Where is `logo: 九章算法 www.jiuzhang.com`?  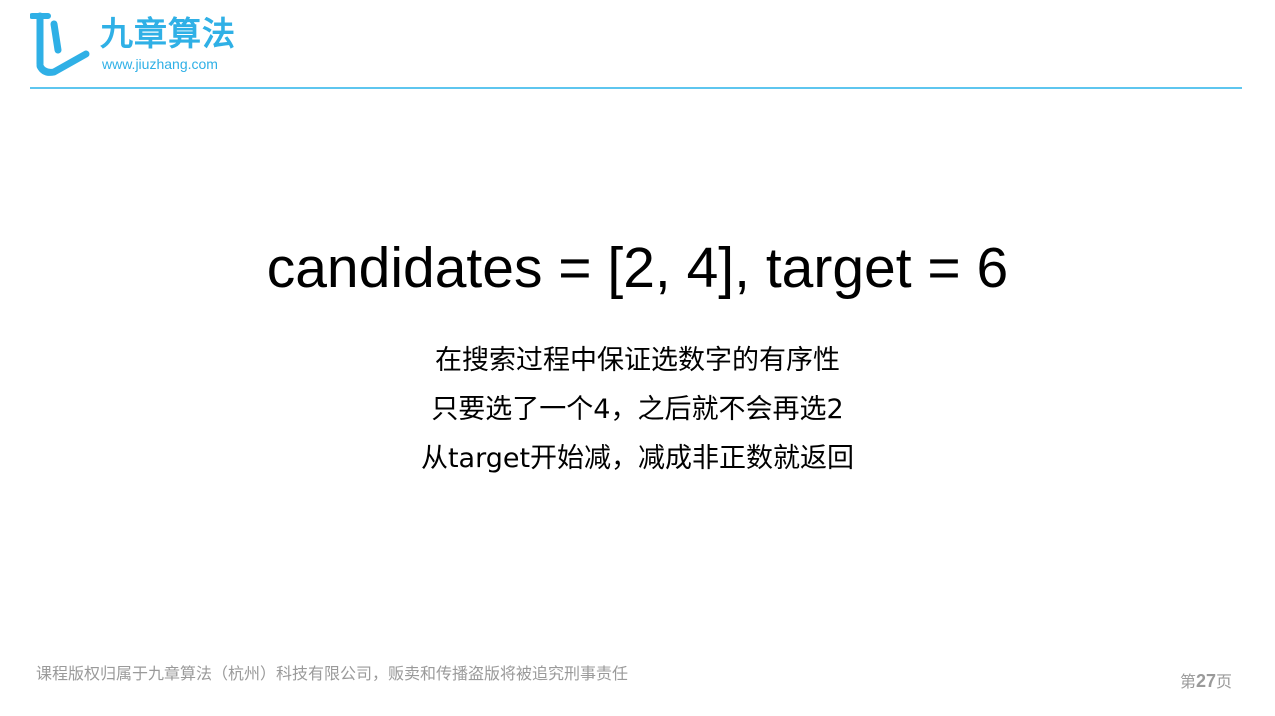
logo: 九章算法 www.jiuzhang.com is located at coordinates (150, 44).